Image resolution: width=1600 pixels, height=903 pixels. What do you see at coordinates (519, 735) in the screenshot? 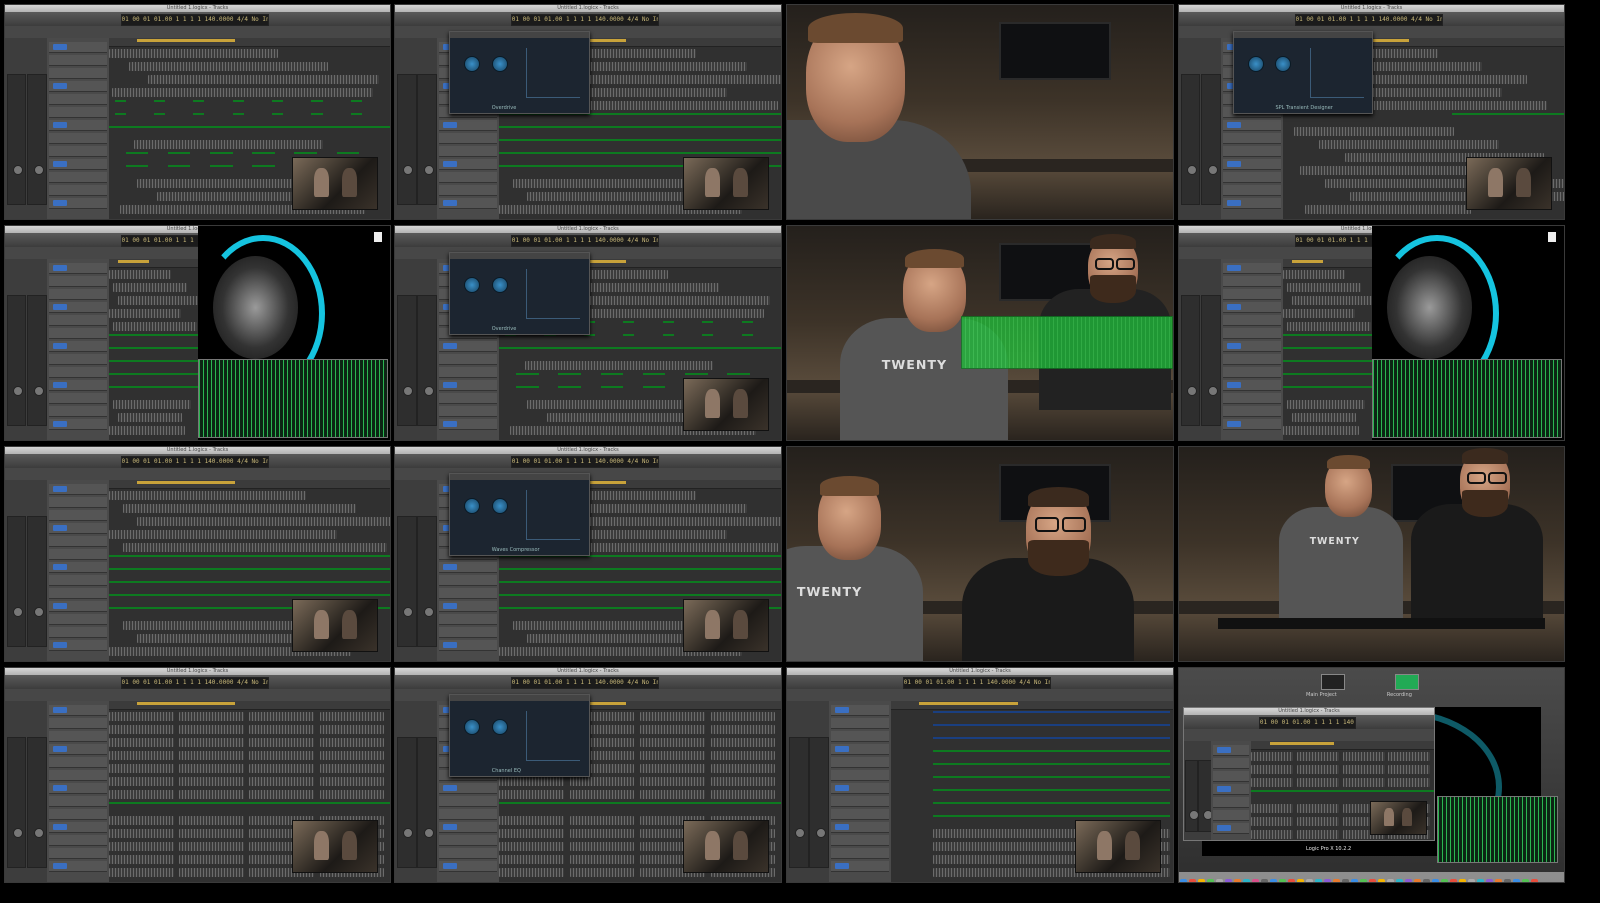
I see `plugin-window: Channel EQ` at bounding box center [519, 735].